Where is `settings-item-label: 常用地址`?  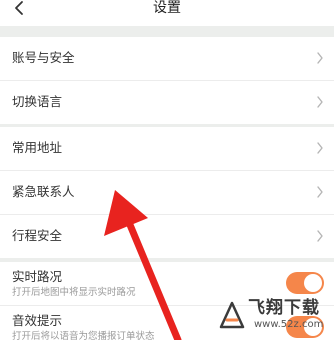 settings-item-label: 常用地址 is located at coordinates (37, 147).